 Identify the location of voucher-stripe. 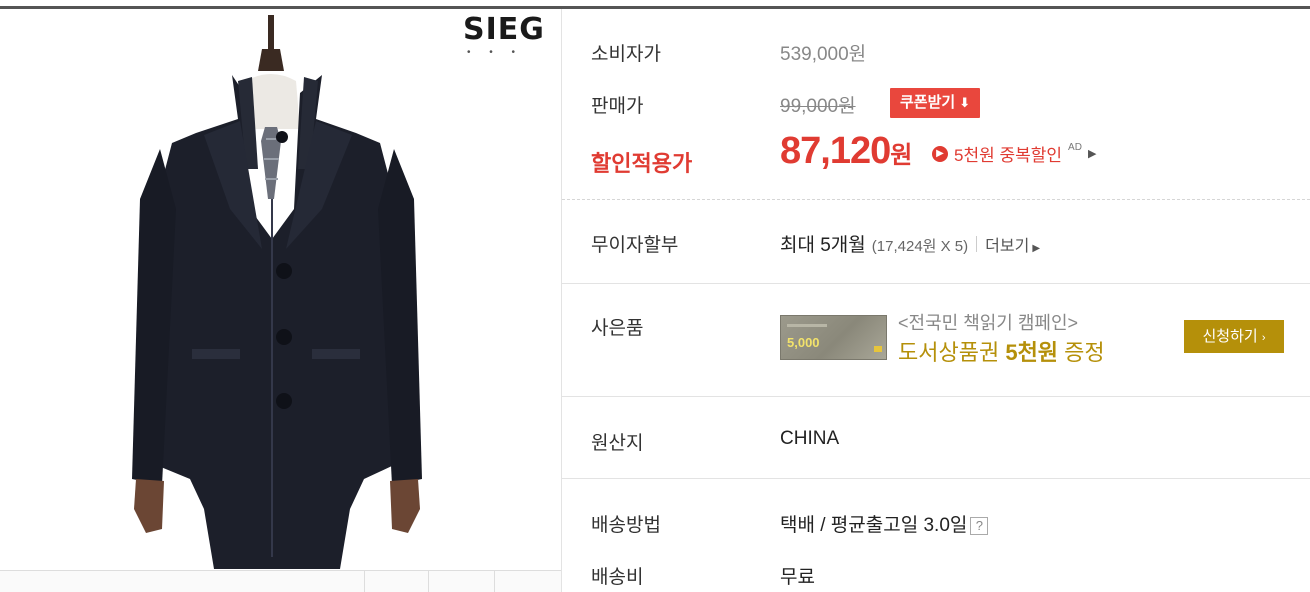
(807, 325).